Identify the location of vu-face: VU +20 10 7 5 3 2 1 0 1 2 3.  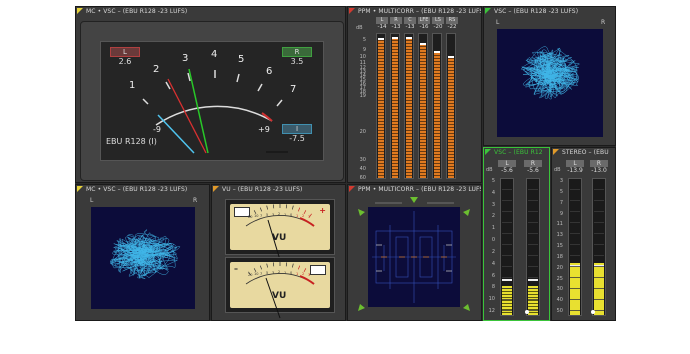
(280, 232).